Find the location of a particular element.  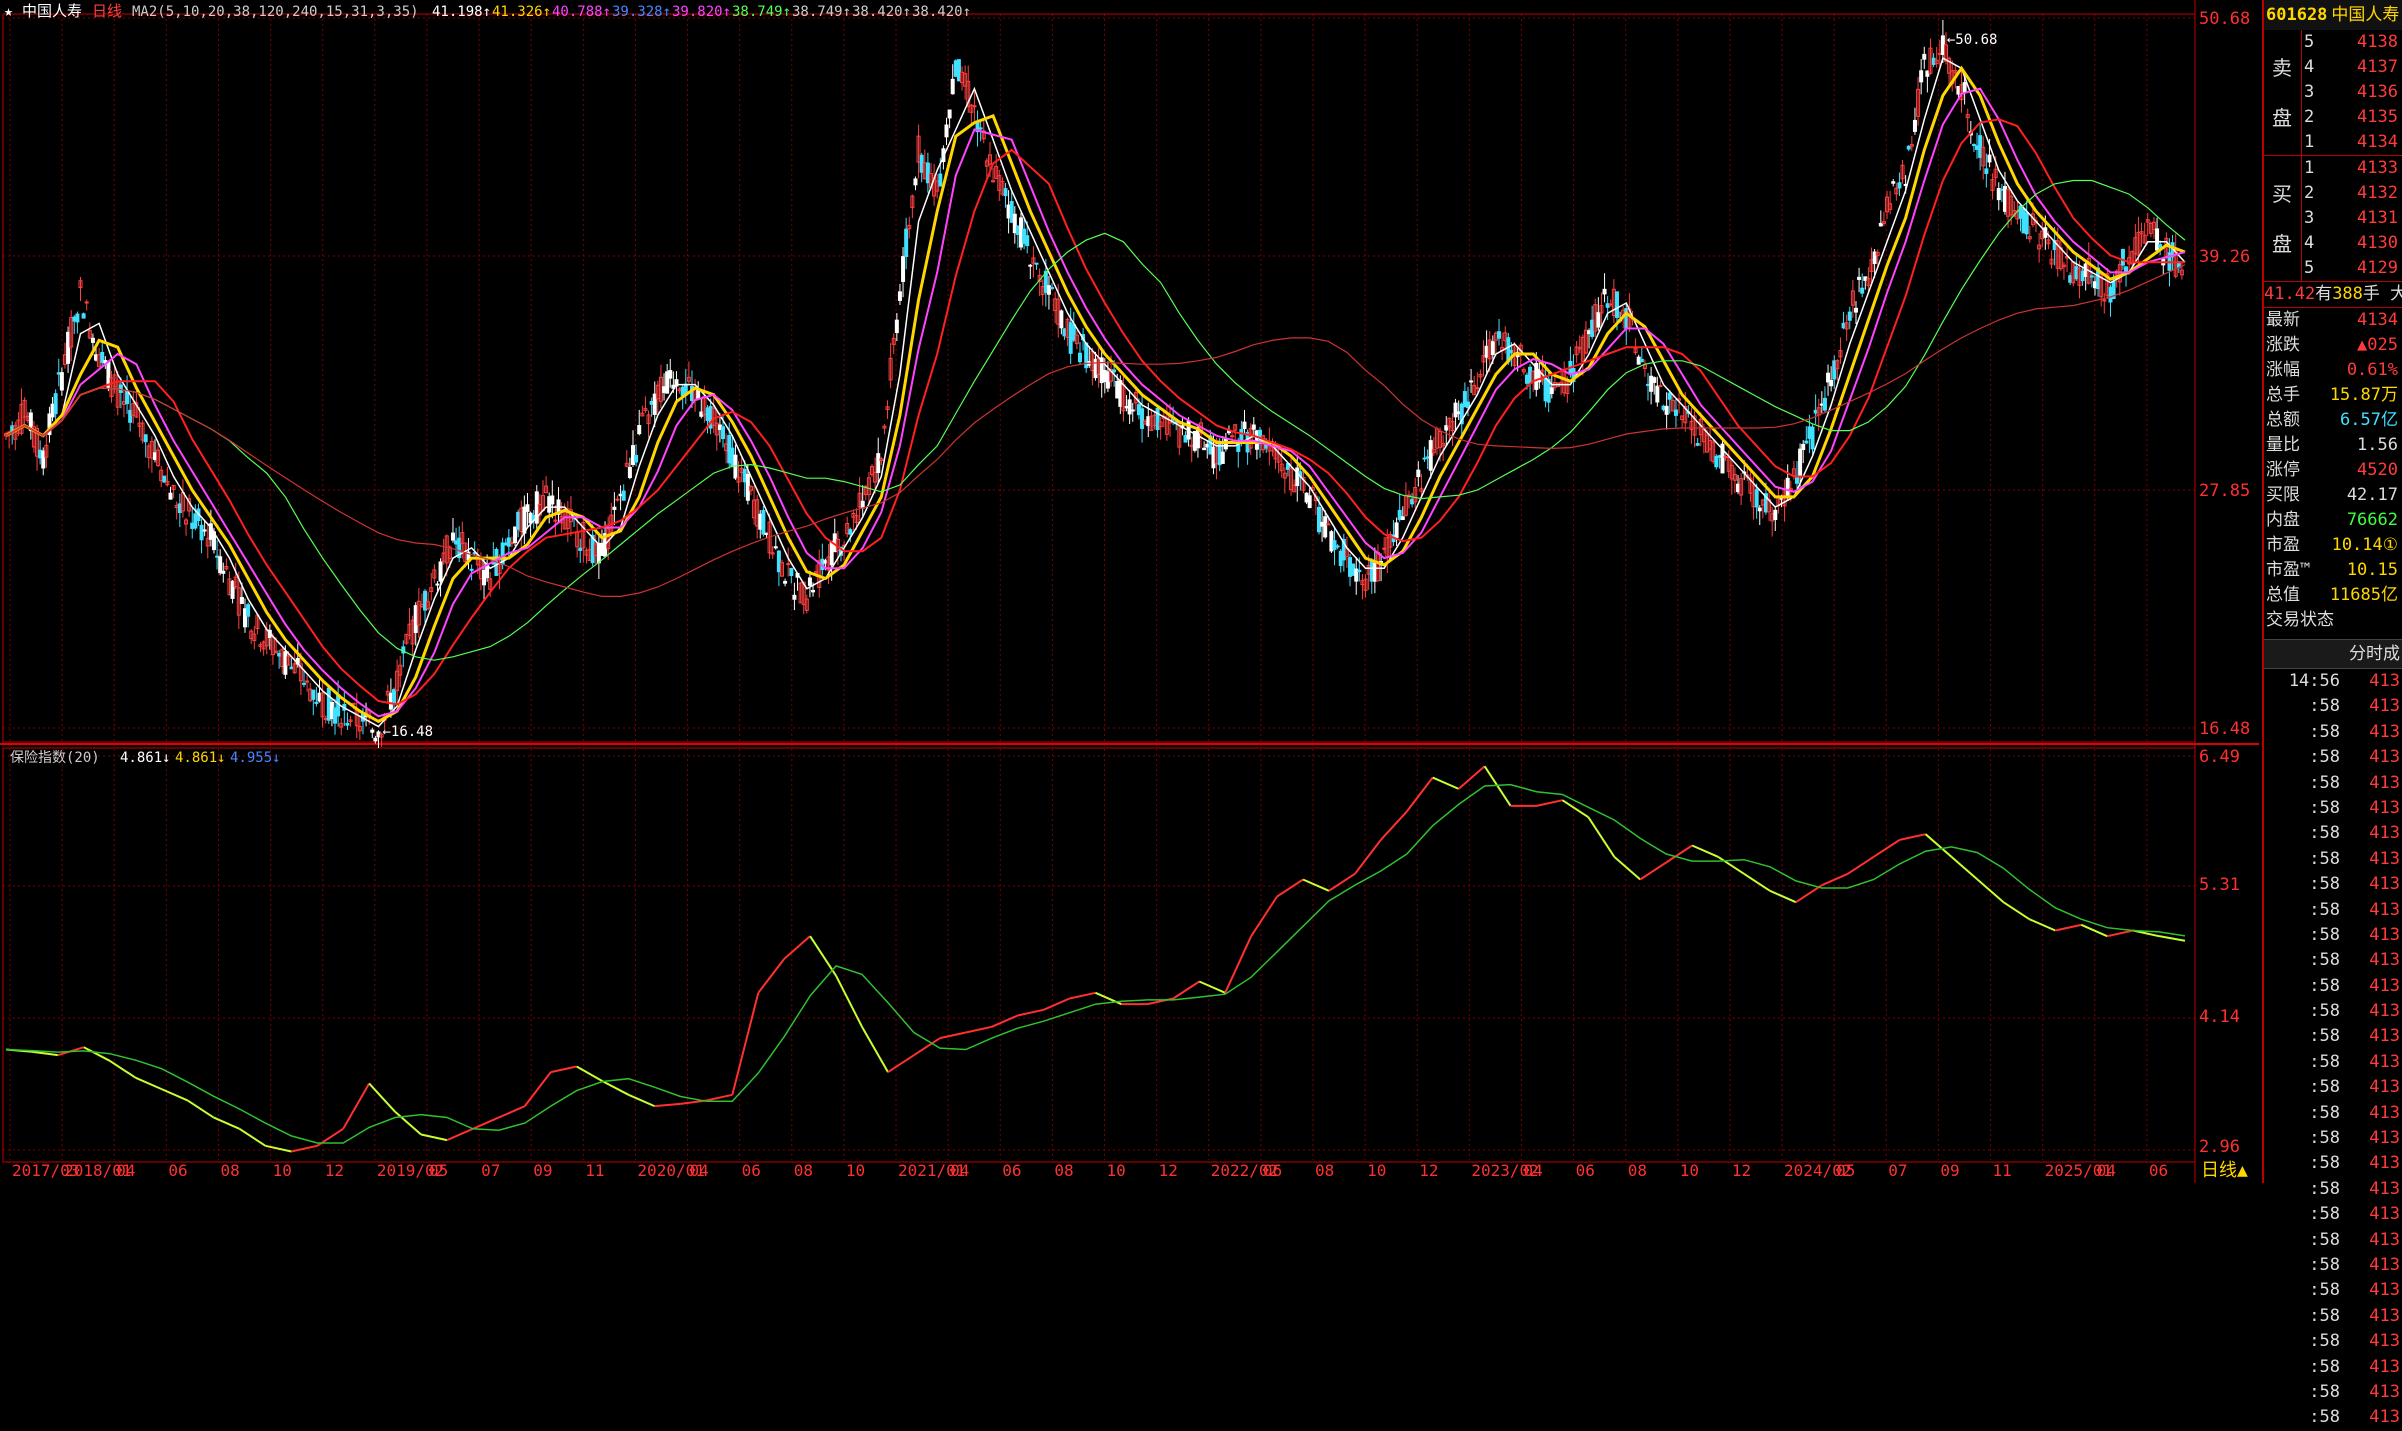

price-axis-label: 39.26 is located at coordinates (2224, 257).